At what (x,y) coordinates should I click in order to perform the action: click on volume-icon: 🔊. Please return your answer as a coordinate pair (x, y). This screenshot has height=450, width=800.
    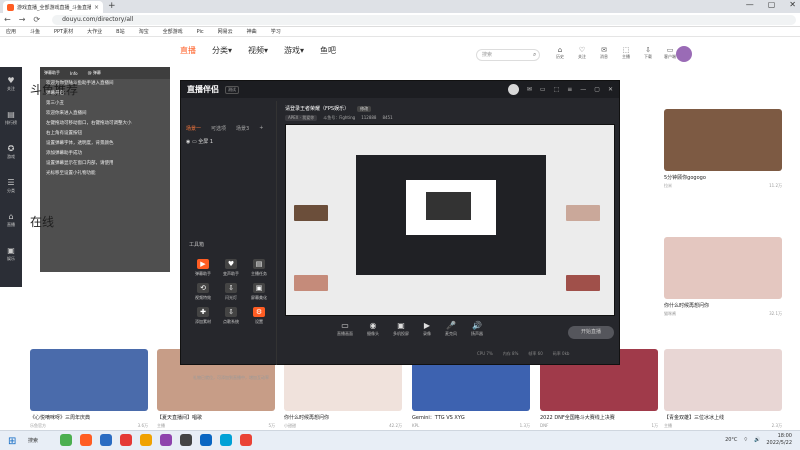
    Looking at the image, I should click on (757, 440).